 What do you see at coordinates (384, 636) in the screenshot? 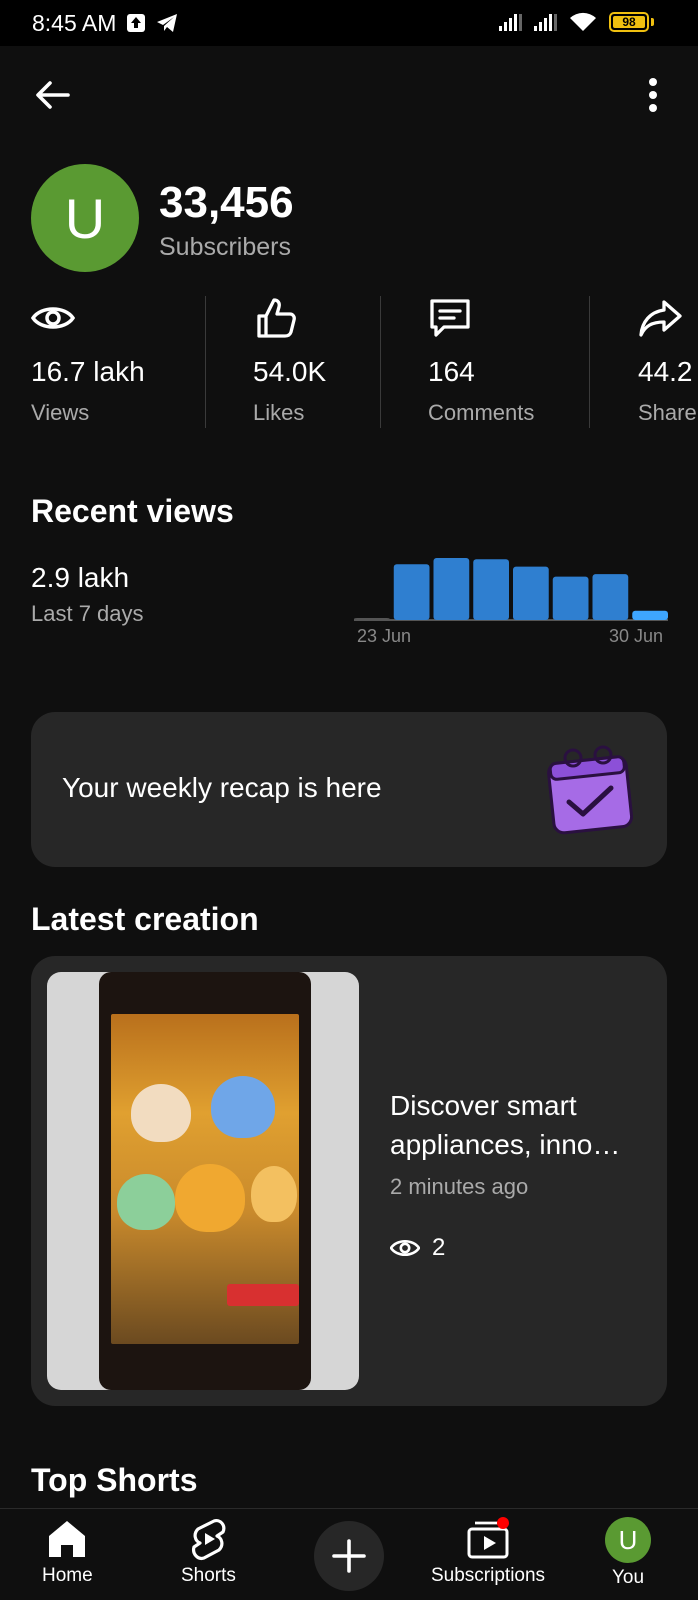
I see `chart-start-label: 23 Jun` at bounding box center [384, 636].